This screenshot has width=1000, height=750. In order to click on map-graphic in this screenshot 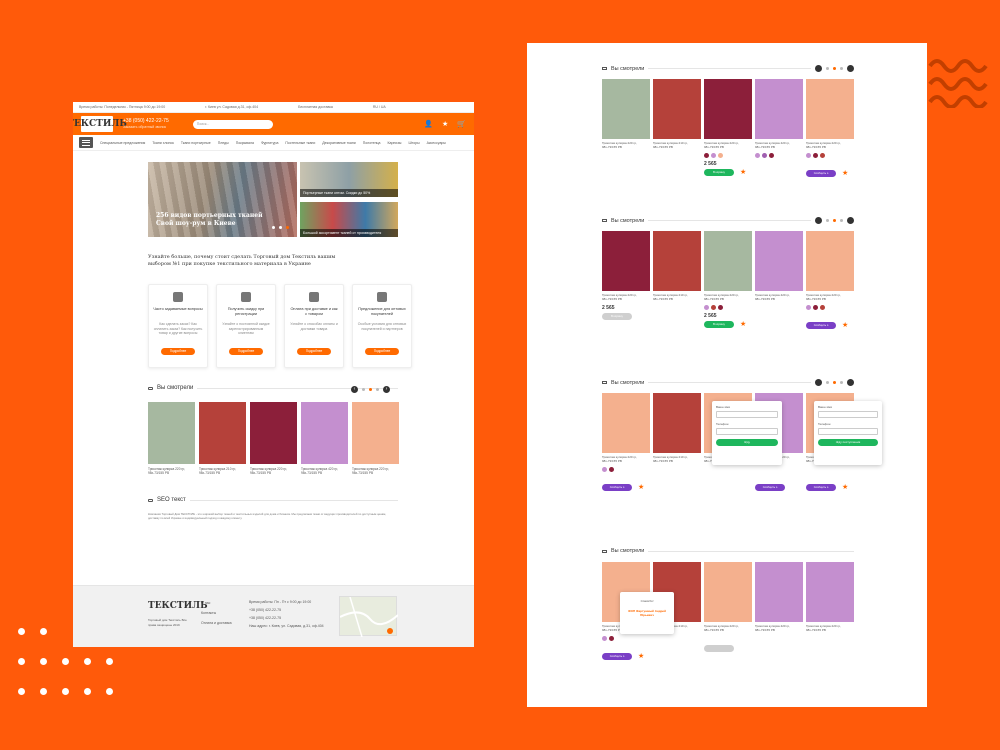, I will do `click(369, 617)`.